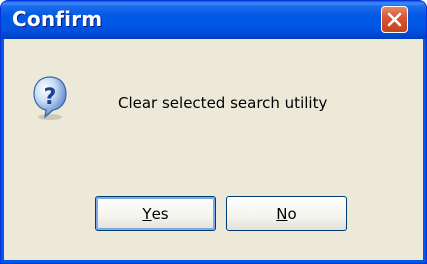  What do you see at coordinates (213, 261) in the screenshot?
I see `window-frame-bottom` at bounding box center [213, 261].